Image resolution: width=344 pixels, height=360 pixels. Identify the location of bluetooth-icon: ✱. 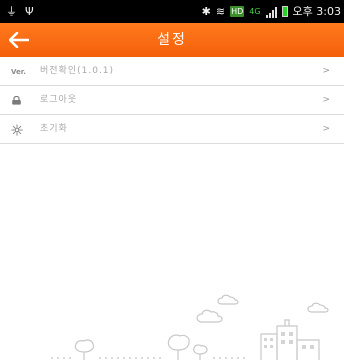
(206, 11).